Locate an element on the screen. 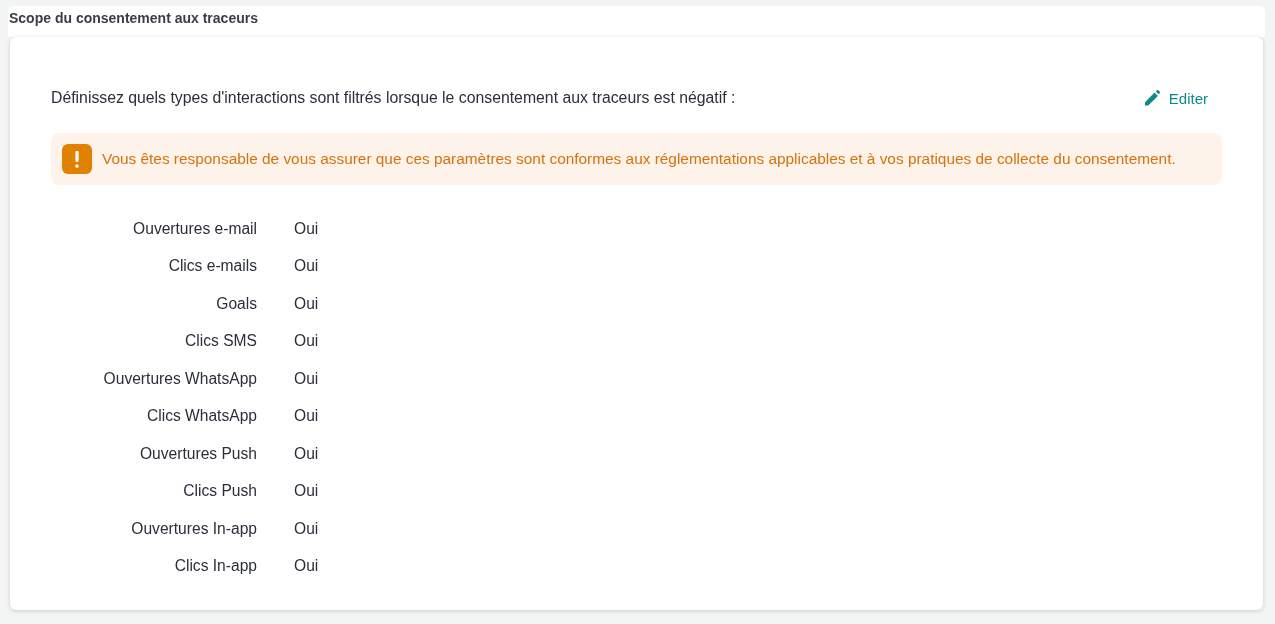 The height and width of the screenshot is (624, 1275). setting-label: Clics SMS is located at coordinates (221, 341).